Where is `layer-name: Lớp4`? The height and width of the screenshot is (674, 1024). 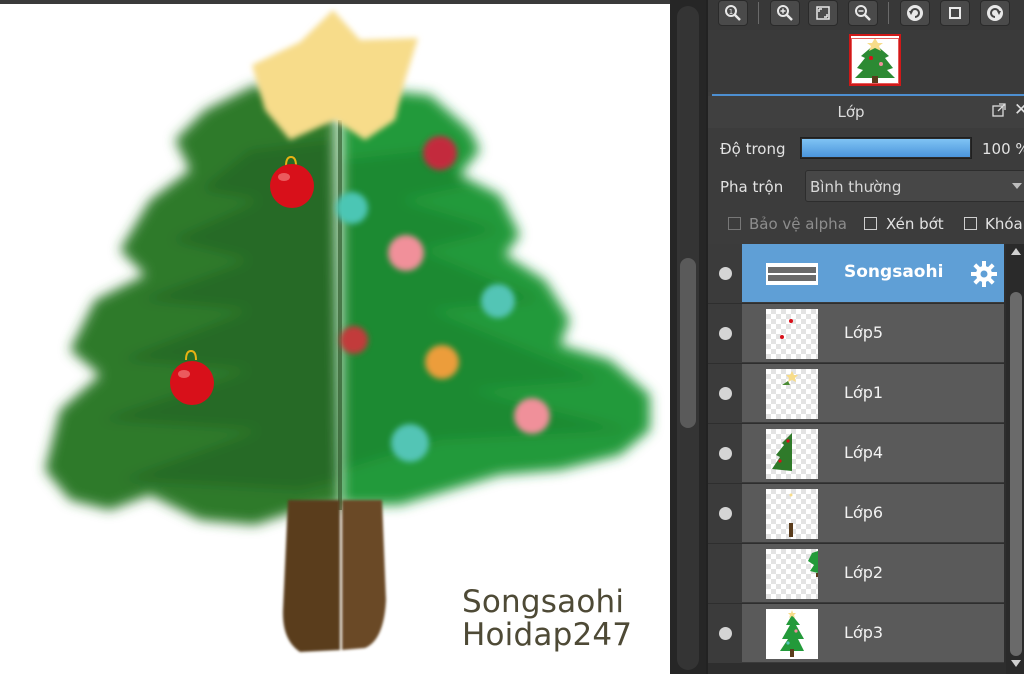 layer-name: Lớp4 is located at coordinates (864, 452).